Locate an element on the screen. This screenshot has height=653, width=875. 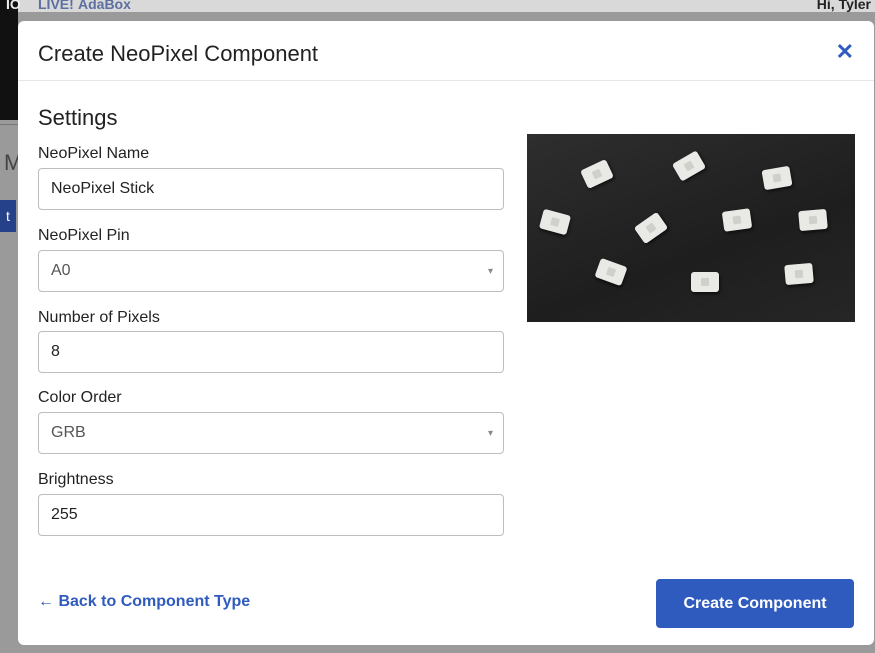
background-live-link: LIVE! is located at coordinates (56, 6).